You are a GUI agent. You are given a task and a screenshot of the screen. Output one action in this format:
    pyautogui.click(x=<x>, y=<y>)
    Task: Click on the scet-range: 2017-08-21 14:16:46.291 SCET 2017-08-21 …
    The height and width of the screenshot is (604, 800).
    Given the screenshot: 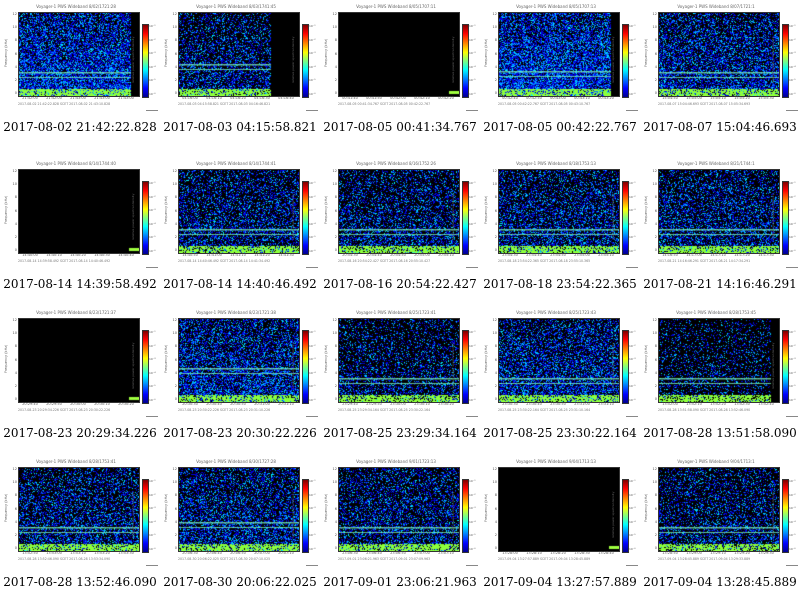 What is the action you would take?
    pyautogui.click(x=704, y=261)
    